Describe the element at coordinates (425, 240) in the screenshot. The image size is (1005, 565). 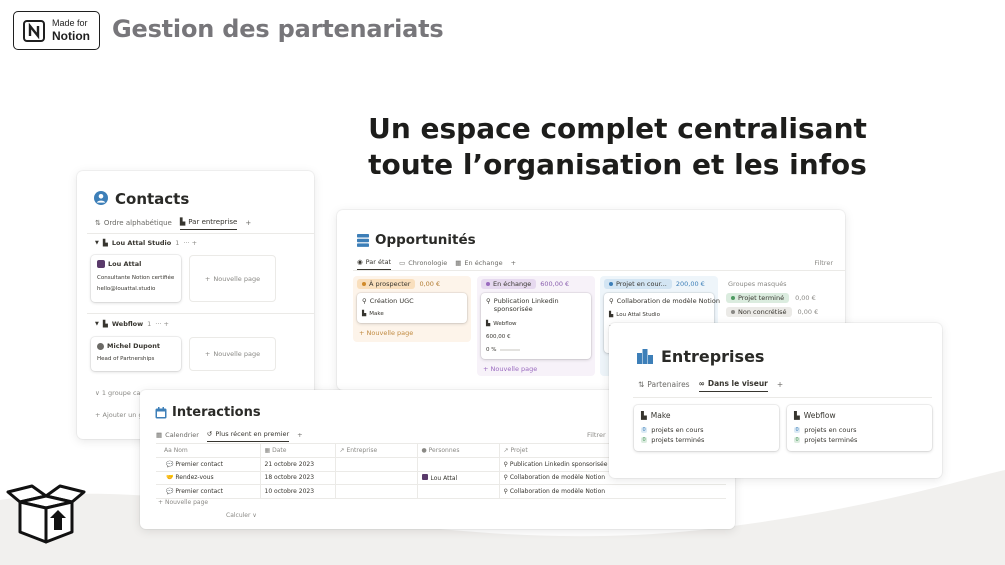
I see `opportunites-title: Opportunités` at that location.